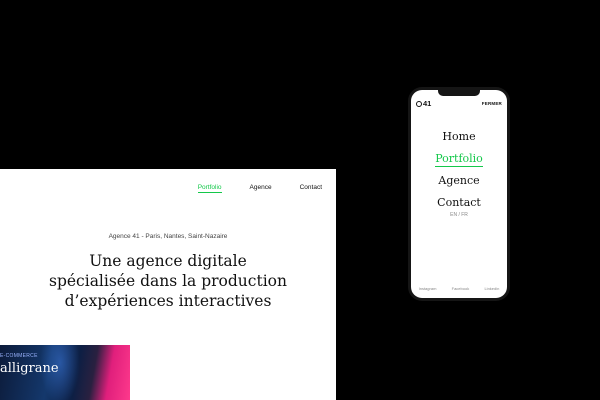 The width and height of the screenshot is (600, 400). I want to click on agency-locations: Agence 41 - Paris, Nantes, Saint-Nazaire, so click(168, 236).